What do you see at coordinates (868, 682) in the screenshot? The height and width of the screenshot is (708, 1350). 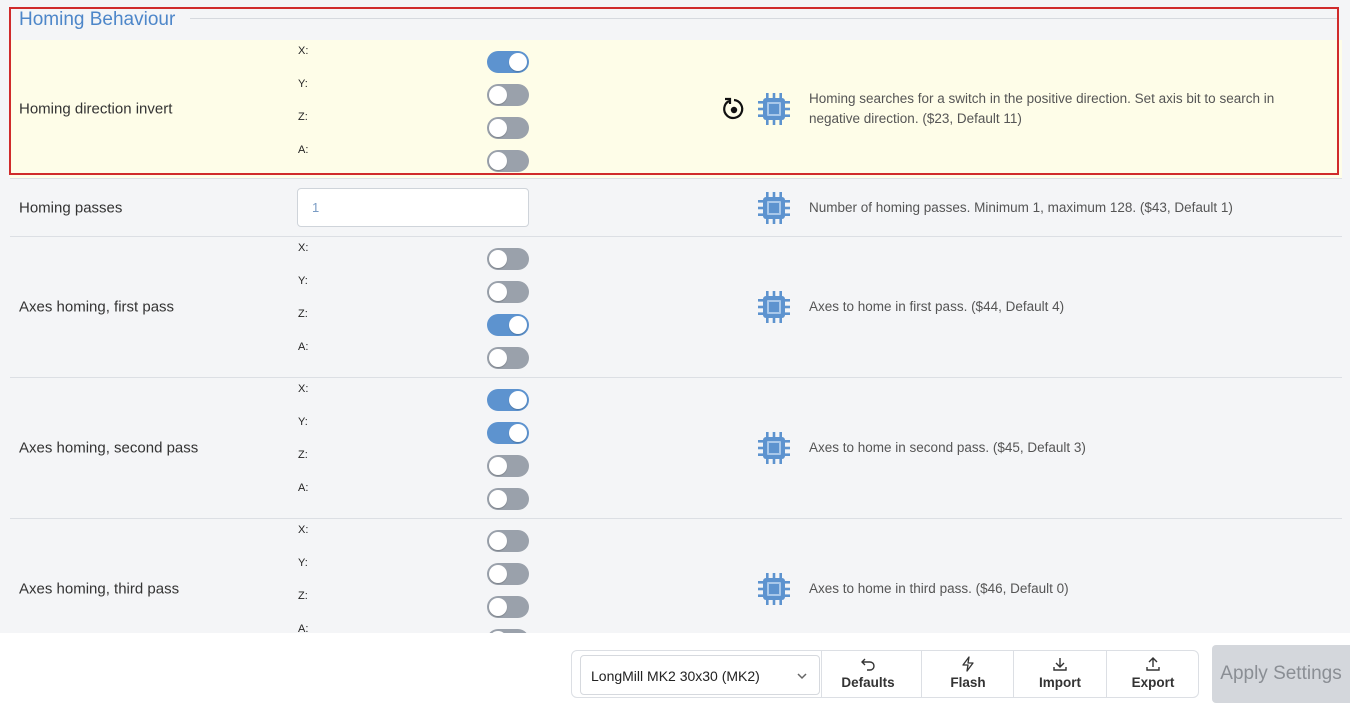 I see `defaults-label: Defaults` at bounding box center [868, 682].